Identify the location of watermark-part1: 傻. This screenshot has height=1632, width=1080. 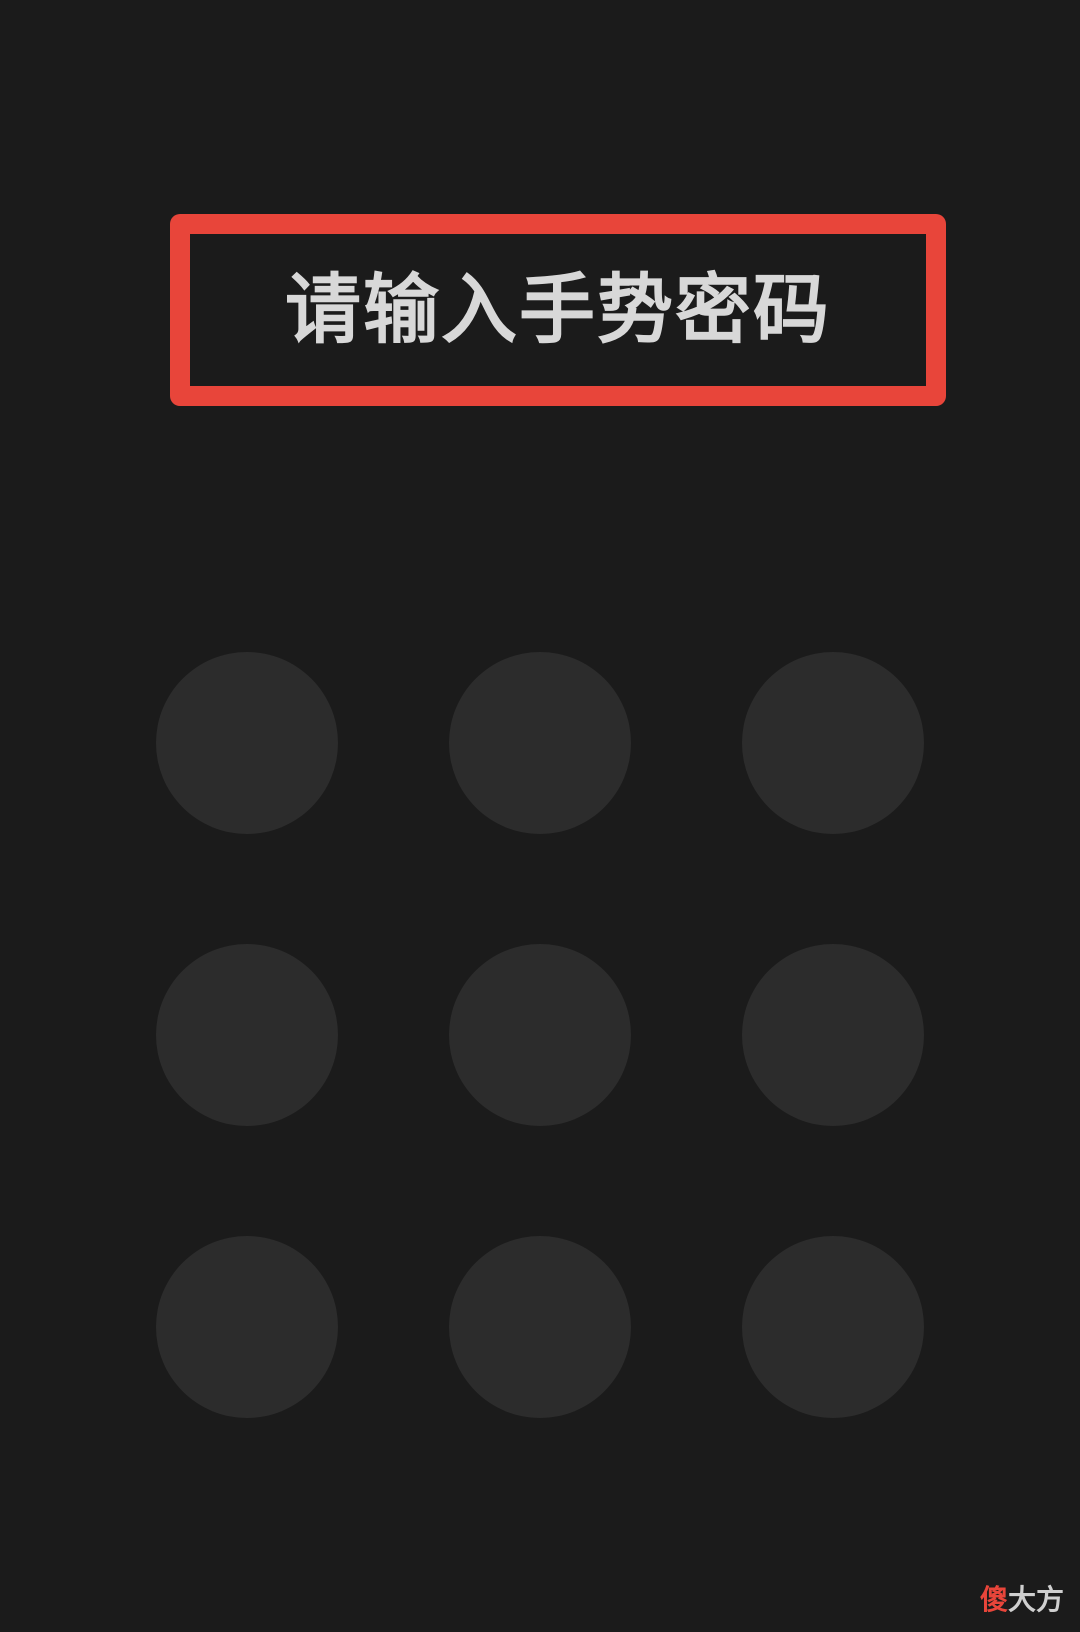
(993, 1599).